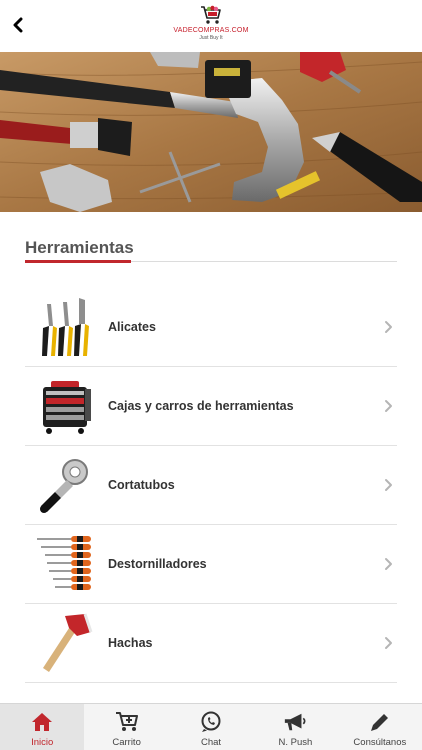 The image size is (422, 750). Describe the element at coordinates (380, 742) in the screenshot. I see `tab-label: Consúltanos` at that location.